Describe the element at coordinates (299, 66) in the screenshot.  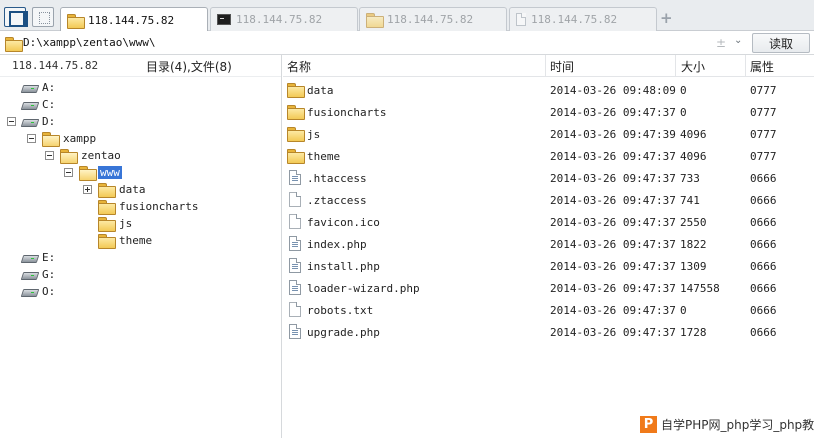
I see `column-header-name: 名称` at that location.